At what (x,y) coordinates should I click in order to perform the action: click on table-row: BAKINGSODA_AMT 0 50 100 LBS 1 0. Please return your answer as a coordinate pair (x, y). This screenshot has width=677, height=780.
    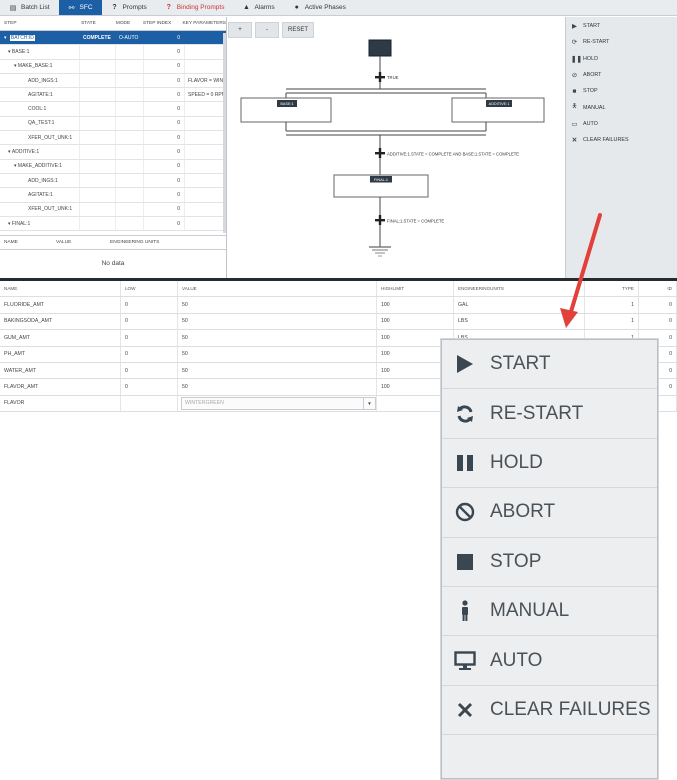
    Looking at the image, I should click on (338, 322).